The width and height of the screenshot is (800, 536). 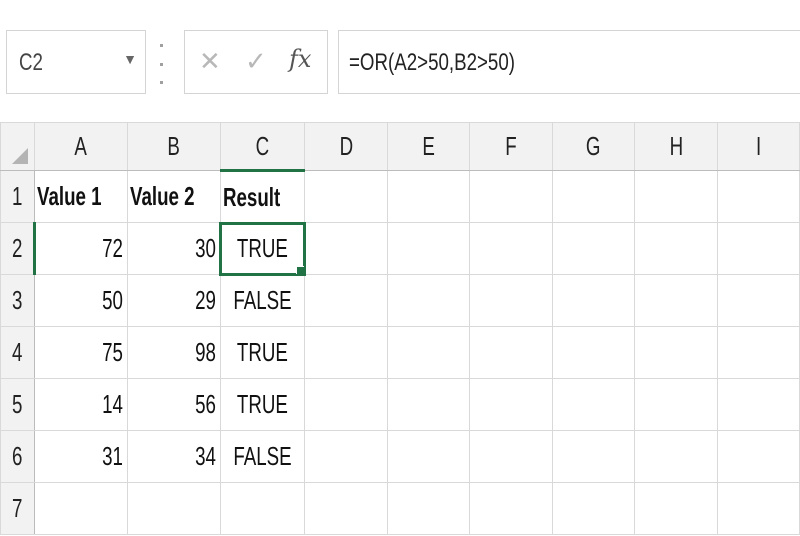 What do you see at coordinates (346, 248) in the screenshot?
I see `cell-d2` at bounding box center [346, 248].